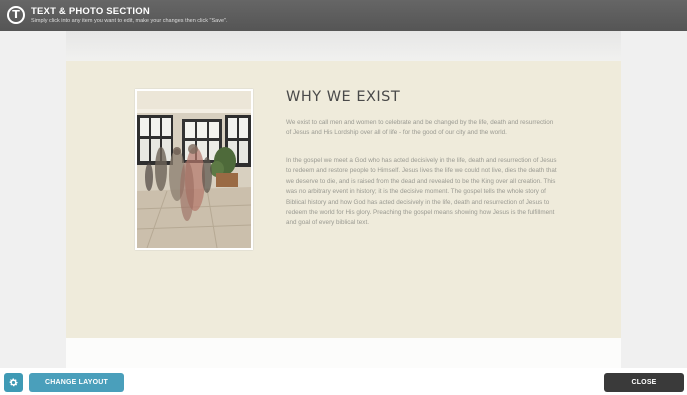 The width and height of the screenshot is (687, 395). Describe the element at coordinates (644, 382) in the screenshot. I see `close-button: CLOSE` at that location.